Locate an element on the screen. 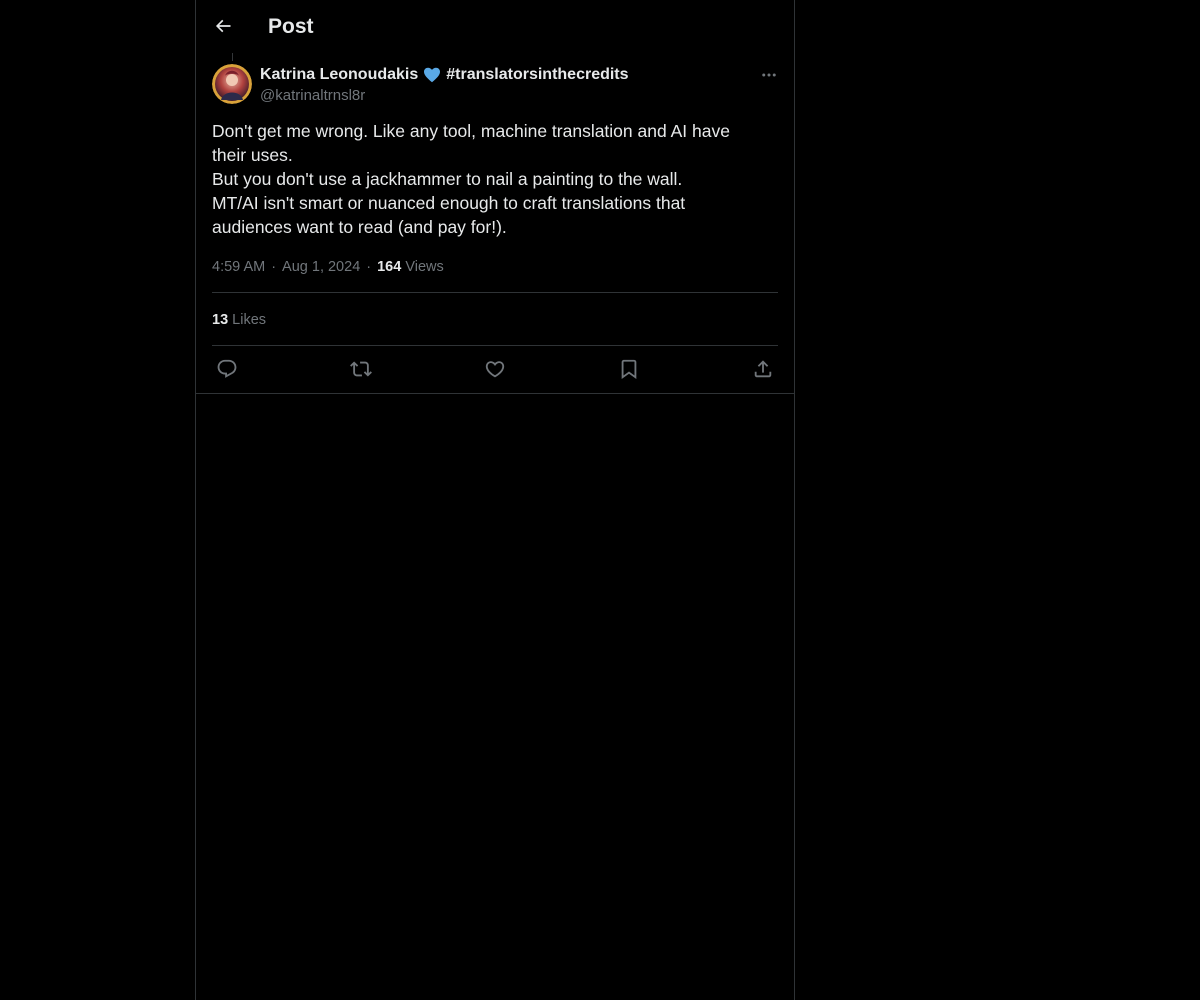 The width and height of the screenshot is (1200, 1000). share-icon is located at coordinates (763, 369).